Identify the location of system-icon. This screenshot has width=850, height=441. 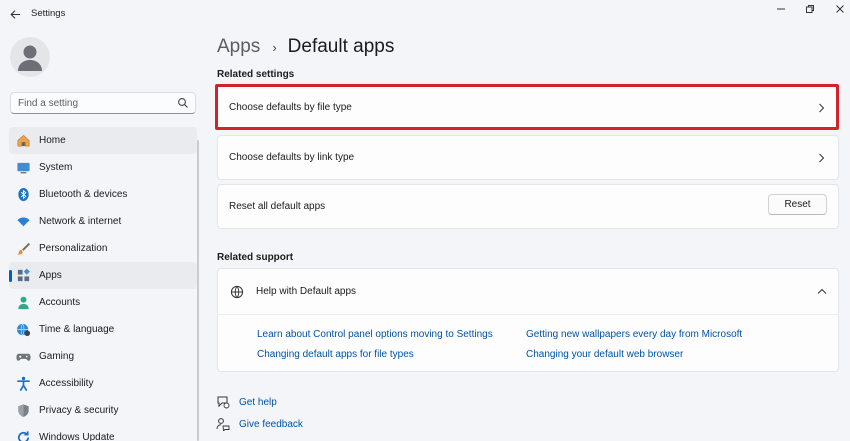
(23, 168).